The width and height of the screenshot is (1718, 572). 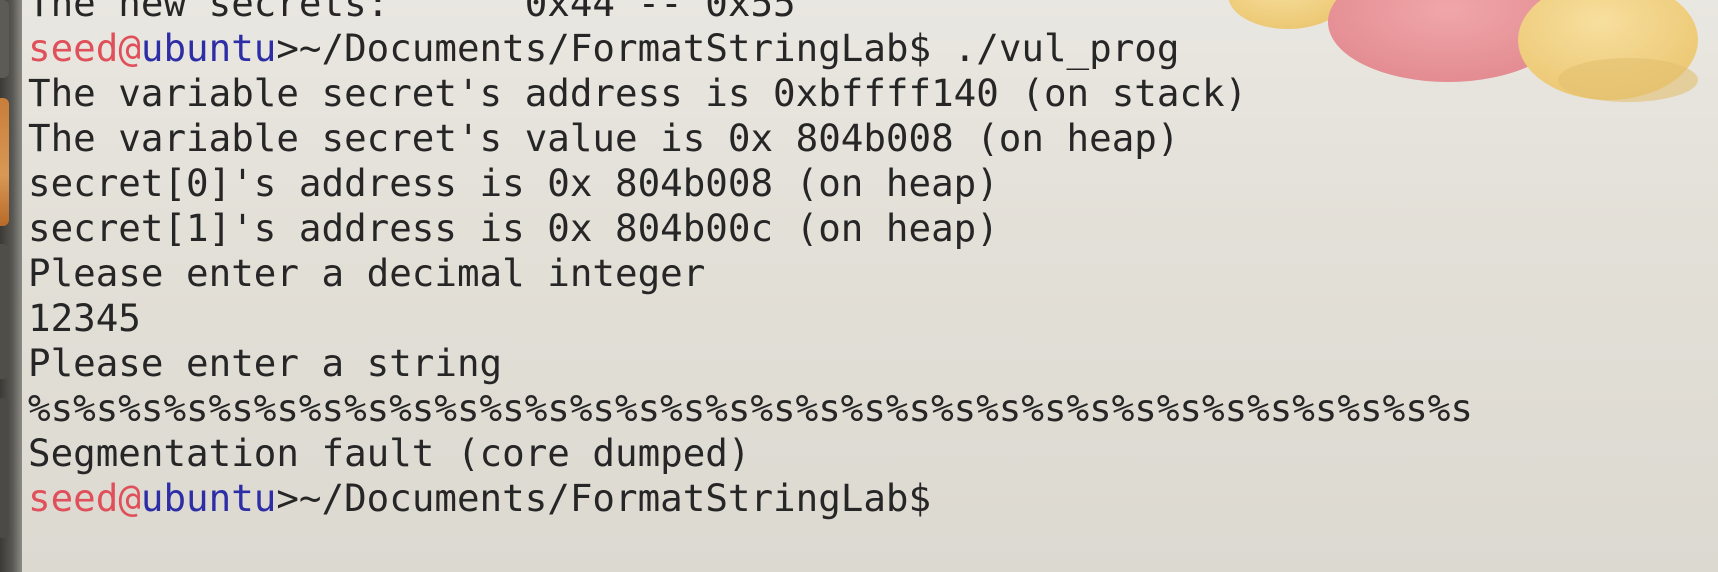 I want to click on terminal-line-output: Segmentation fault (core dumped), so click(x=389, y=453).